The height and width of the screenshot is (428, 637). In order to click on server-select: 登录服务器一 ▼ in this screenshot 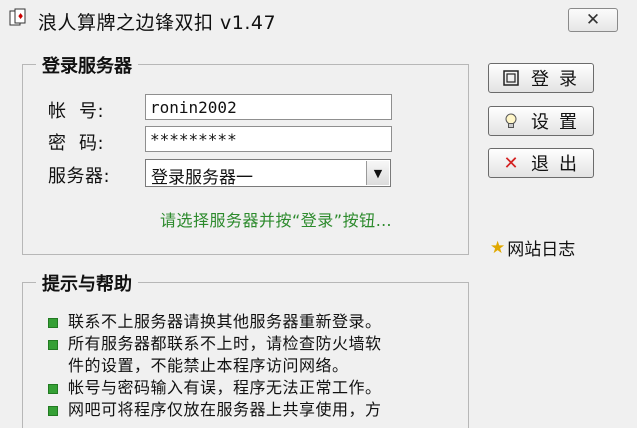, I will do `click(268, 173)`.